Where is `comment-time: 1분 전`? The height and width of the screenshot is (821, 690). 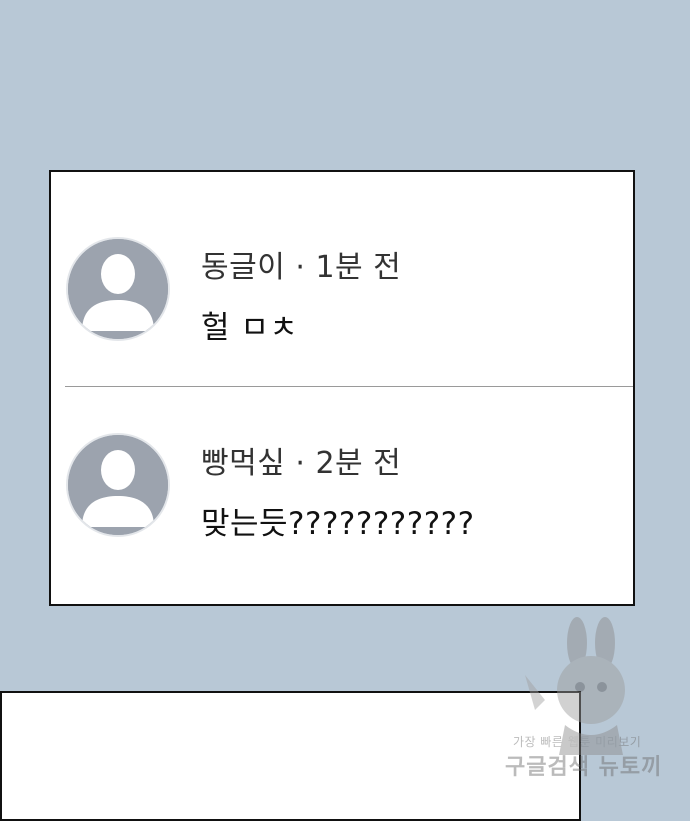
comment-time: 1분 전 is located at coordinates (358, 267).